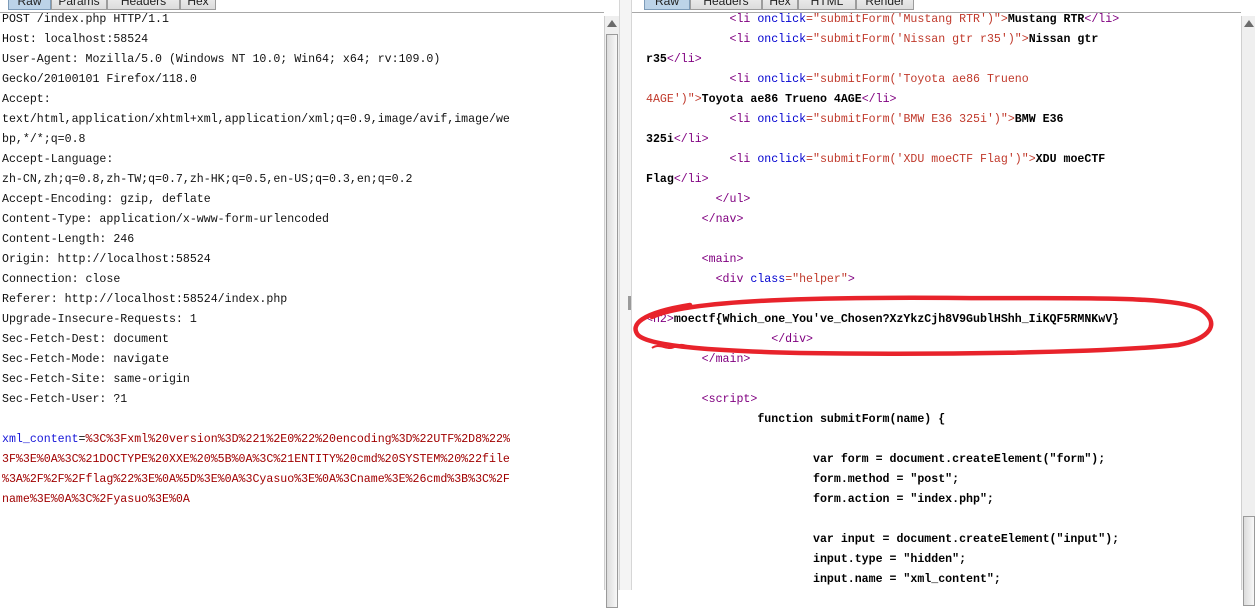 The height and width of the screenshot is (608, 1255). Describe the element at coordinates (82, 439) in the screenshot. I see `body-param-eq: =` at that location.